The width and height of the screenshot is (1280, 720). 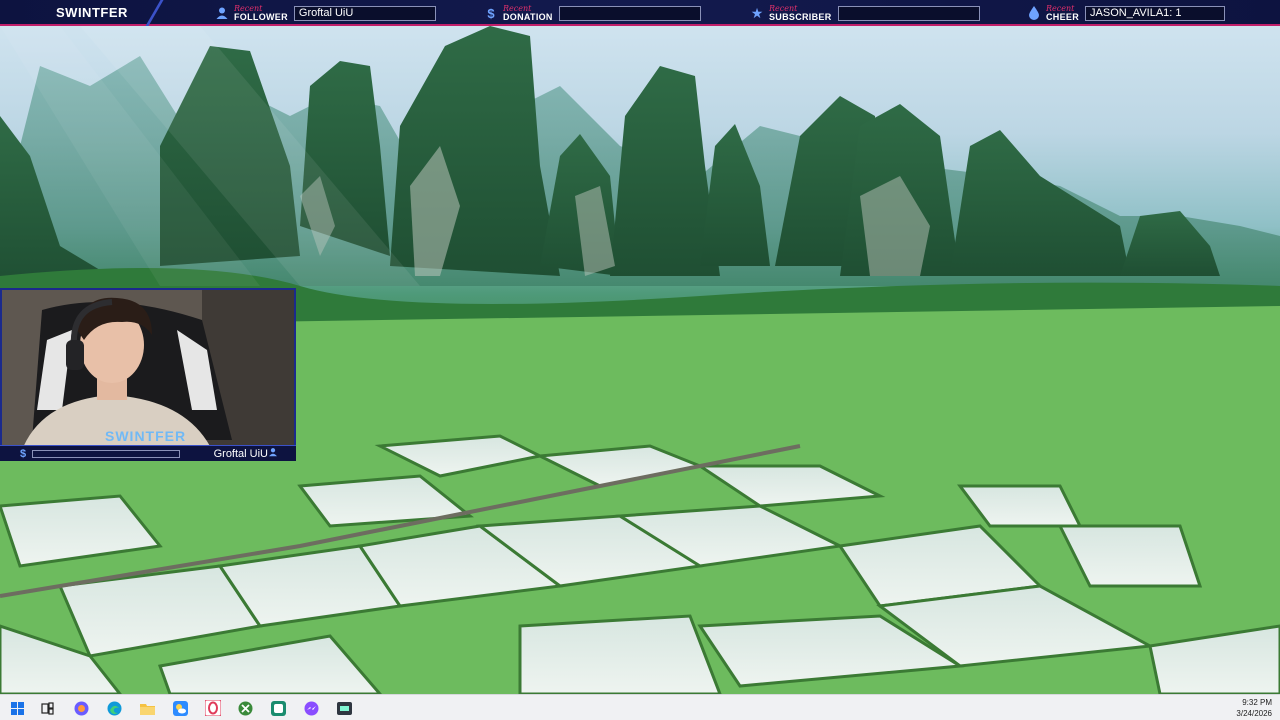 What do you see at coordinates (1034, 13) in the screenshot?
I see `drop-icon` at bounding box center [1034, 13].